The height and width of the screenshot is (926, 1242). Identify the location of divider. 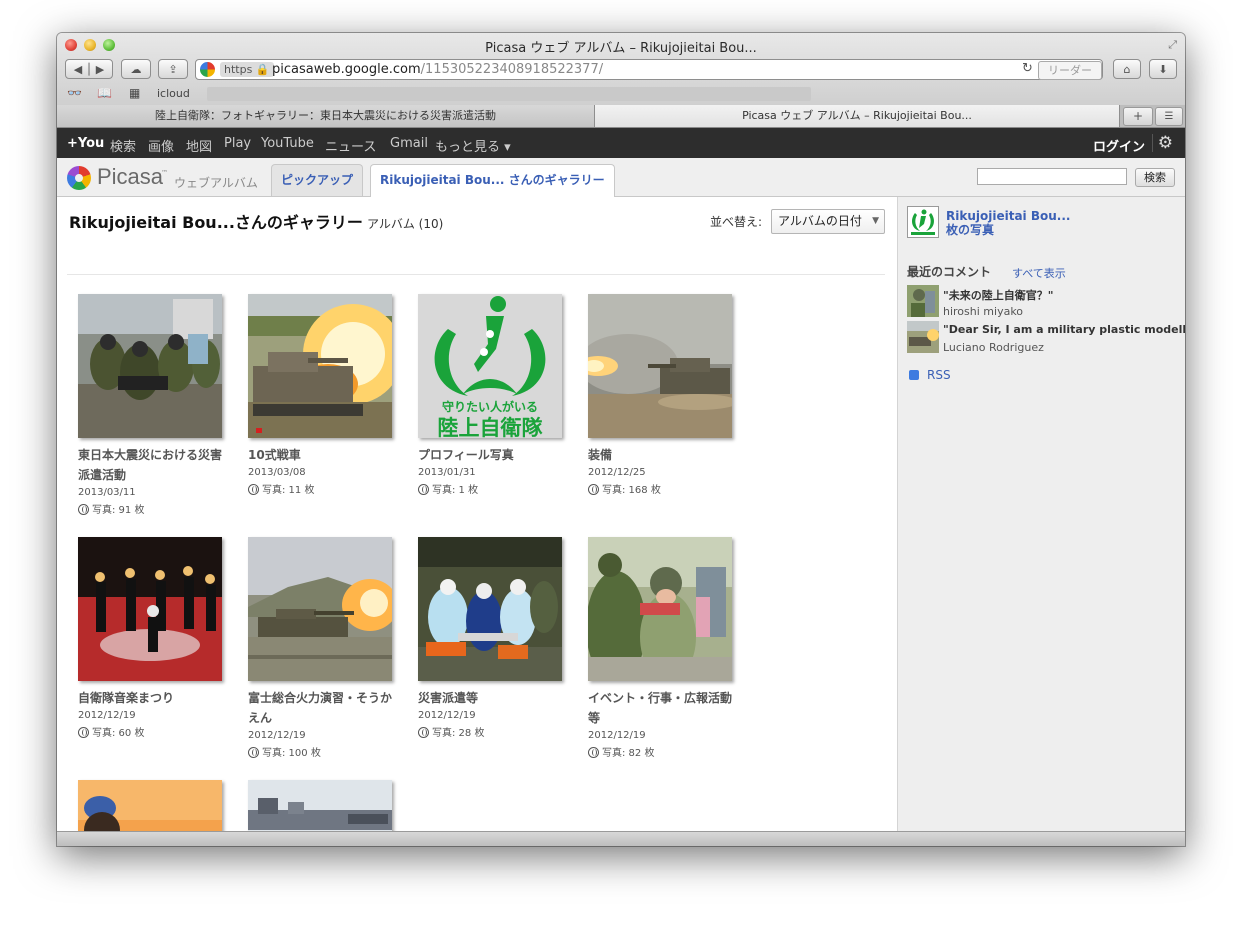
(476, 274).